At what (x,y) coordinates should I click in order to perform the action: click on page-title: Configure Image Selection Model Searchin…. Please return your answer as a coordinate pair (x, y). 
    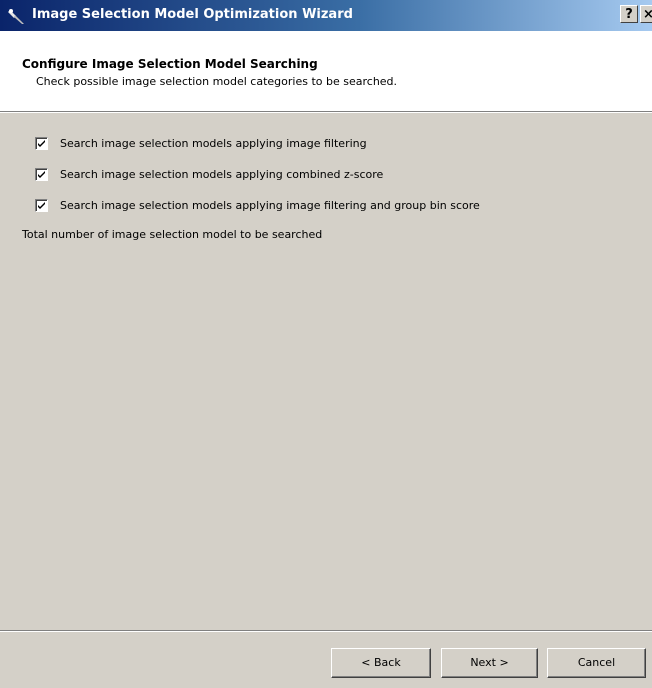
    Looking at the image, I should click on (170, 64).